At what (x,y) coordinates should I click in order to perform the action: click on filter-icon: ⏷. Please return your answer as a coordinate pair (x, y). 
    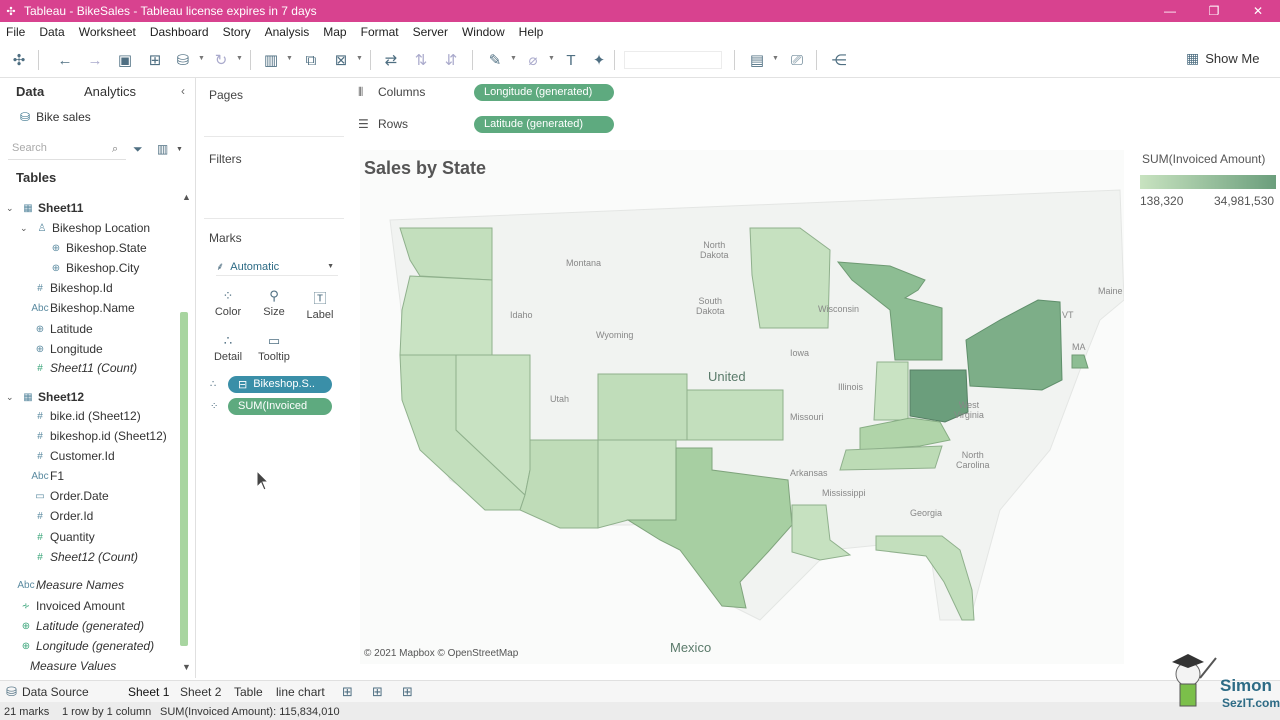
    Looking at the image, I should click on (138, 149).